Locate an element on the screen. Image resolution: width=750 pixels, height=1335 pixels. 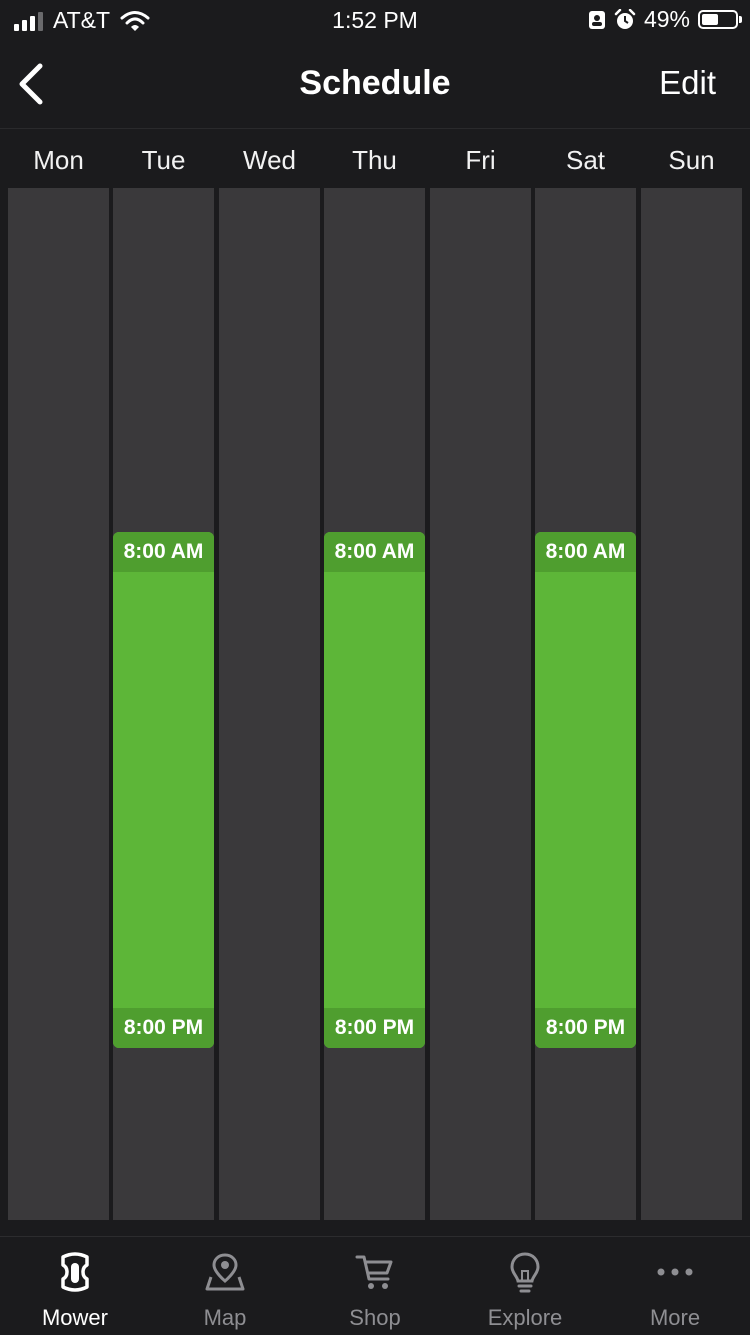
orientation-lock-icon is located at coordinates (596, 19).